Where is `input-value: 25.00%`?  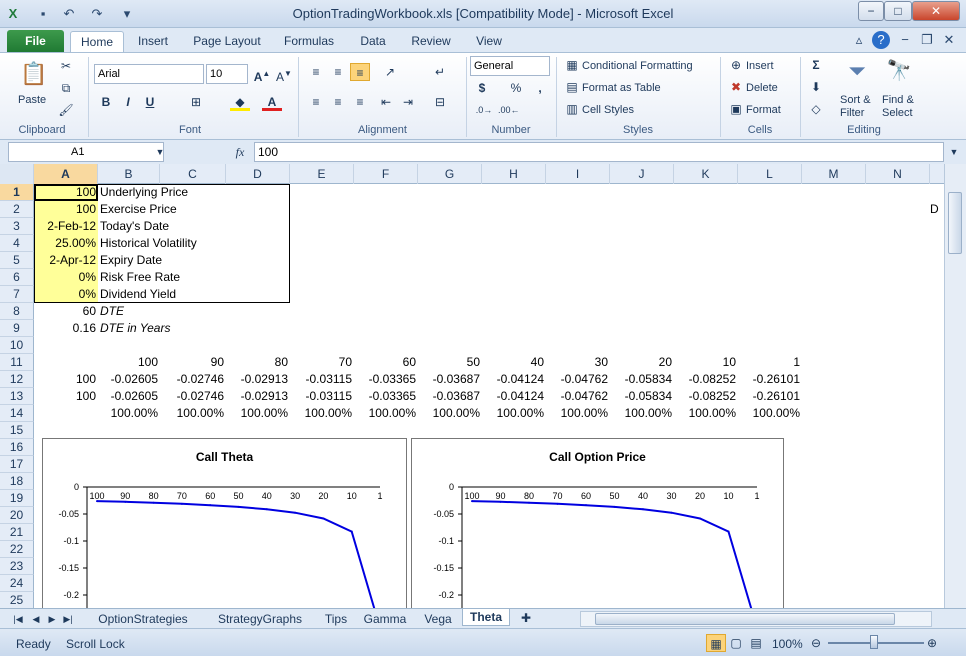
input-value: 25.00% is located at coordinates (65, 243).